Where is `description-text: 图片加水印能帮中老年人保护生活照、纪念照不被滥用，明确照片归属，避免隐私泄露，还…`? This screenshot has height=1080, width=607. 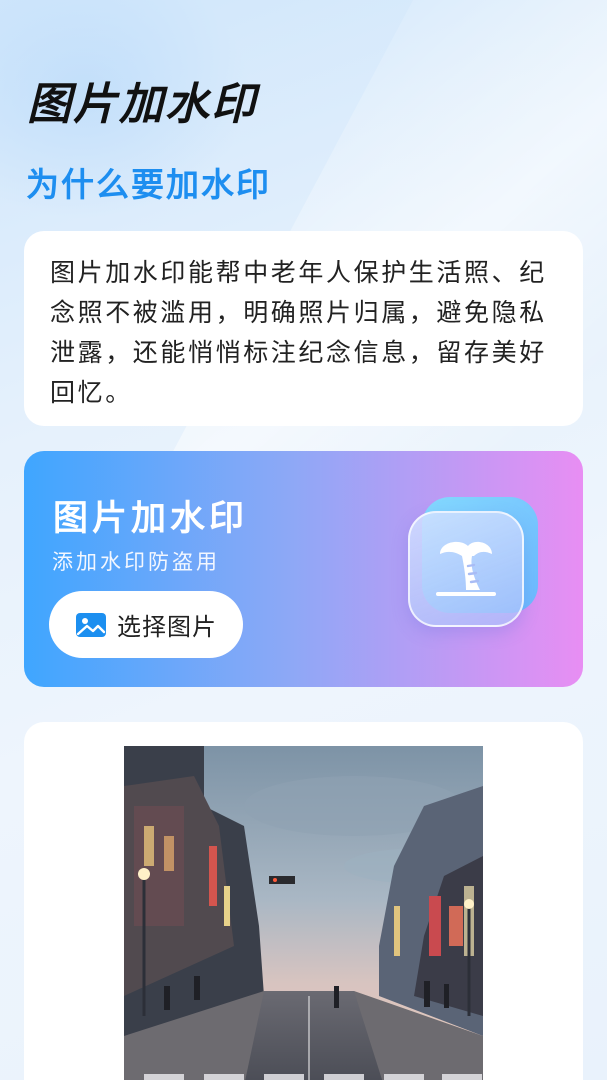 description-text: 图片加水印能帮中老年人保护生活照、纪念照不被滥用，明确照片归属，避免隐私泄露，还… is located at coordinates (298, 332).